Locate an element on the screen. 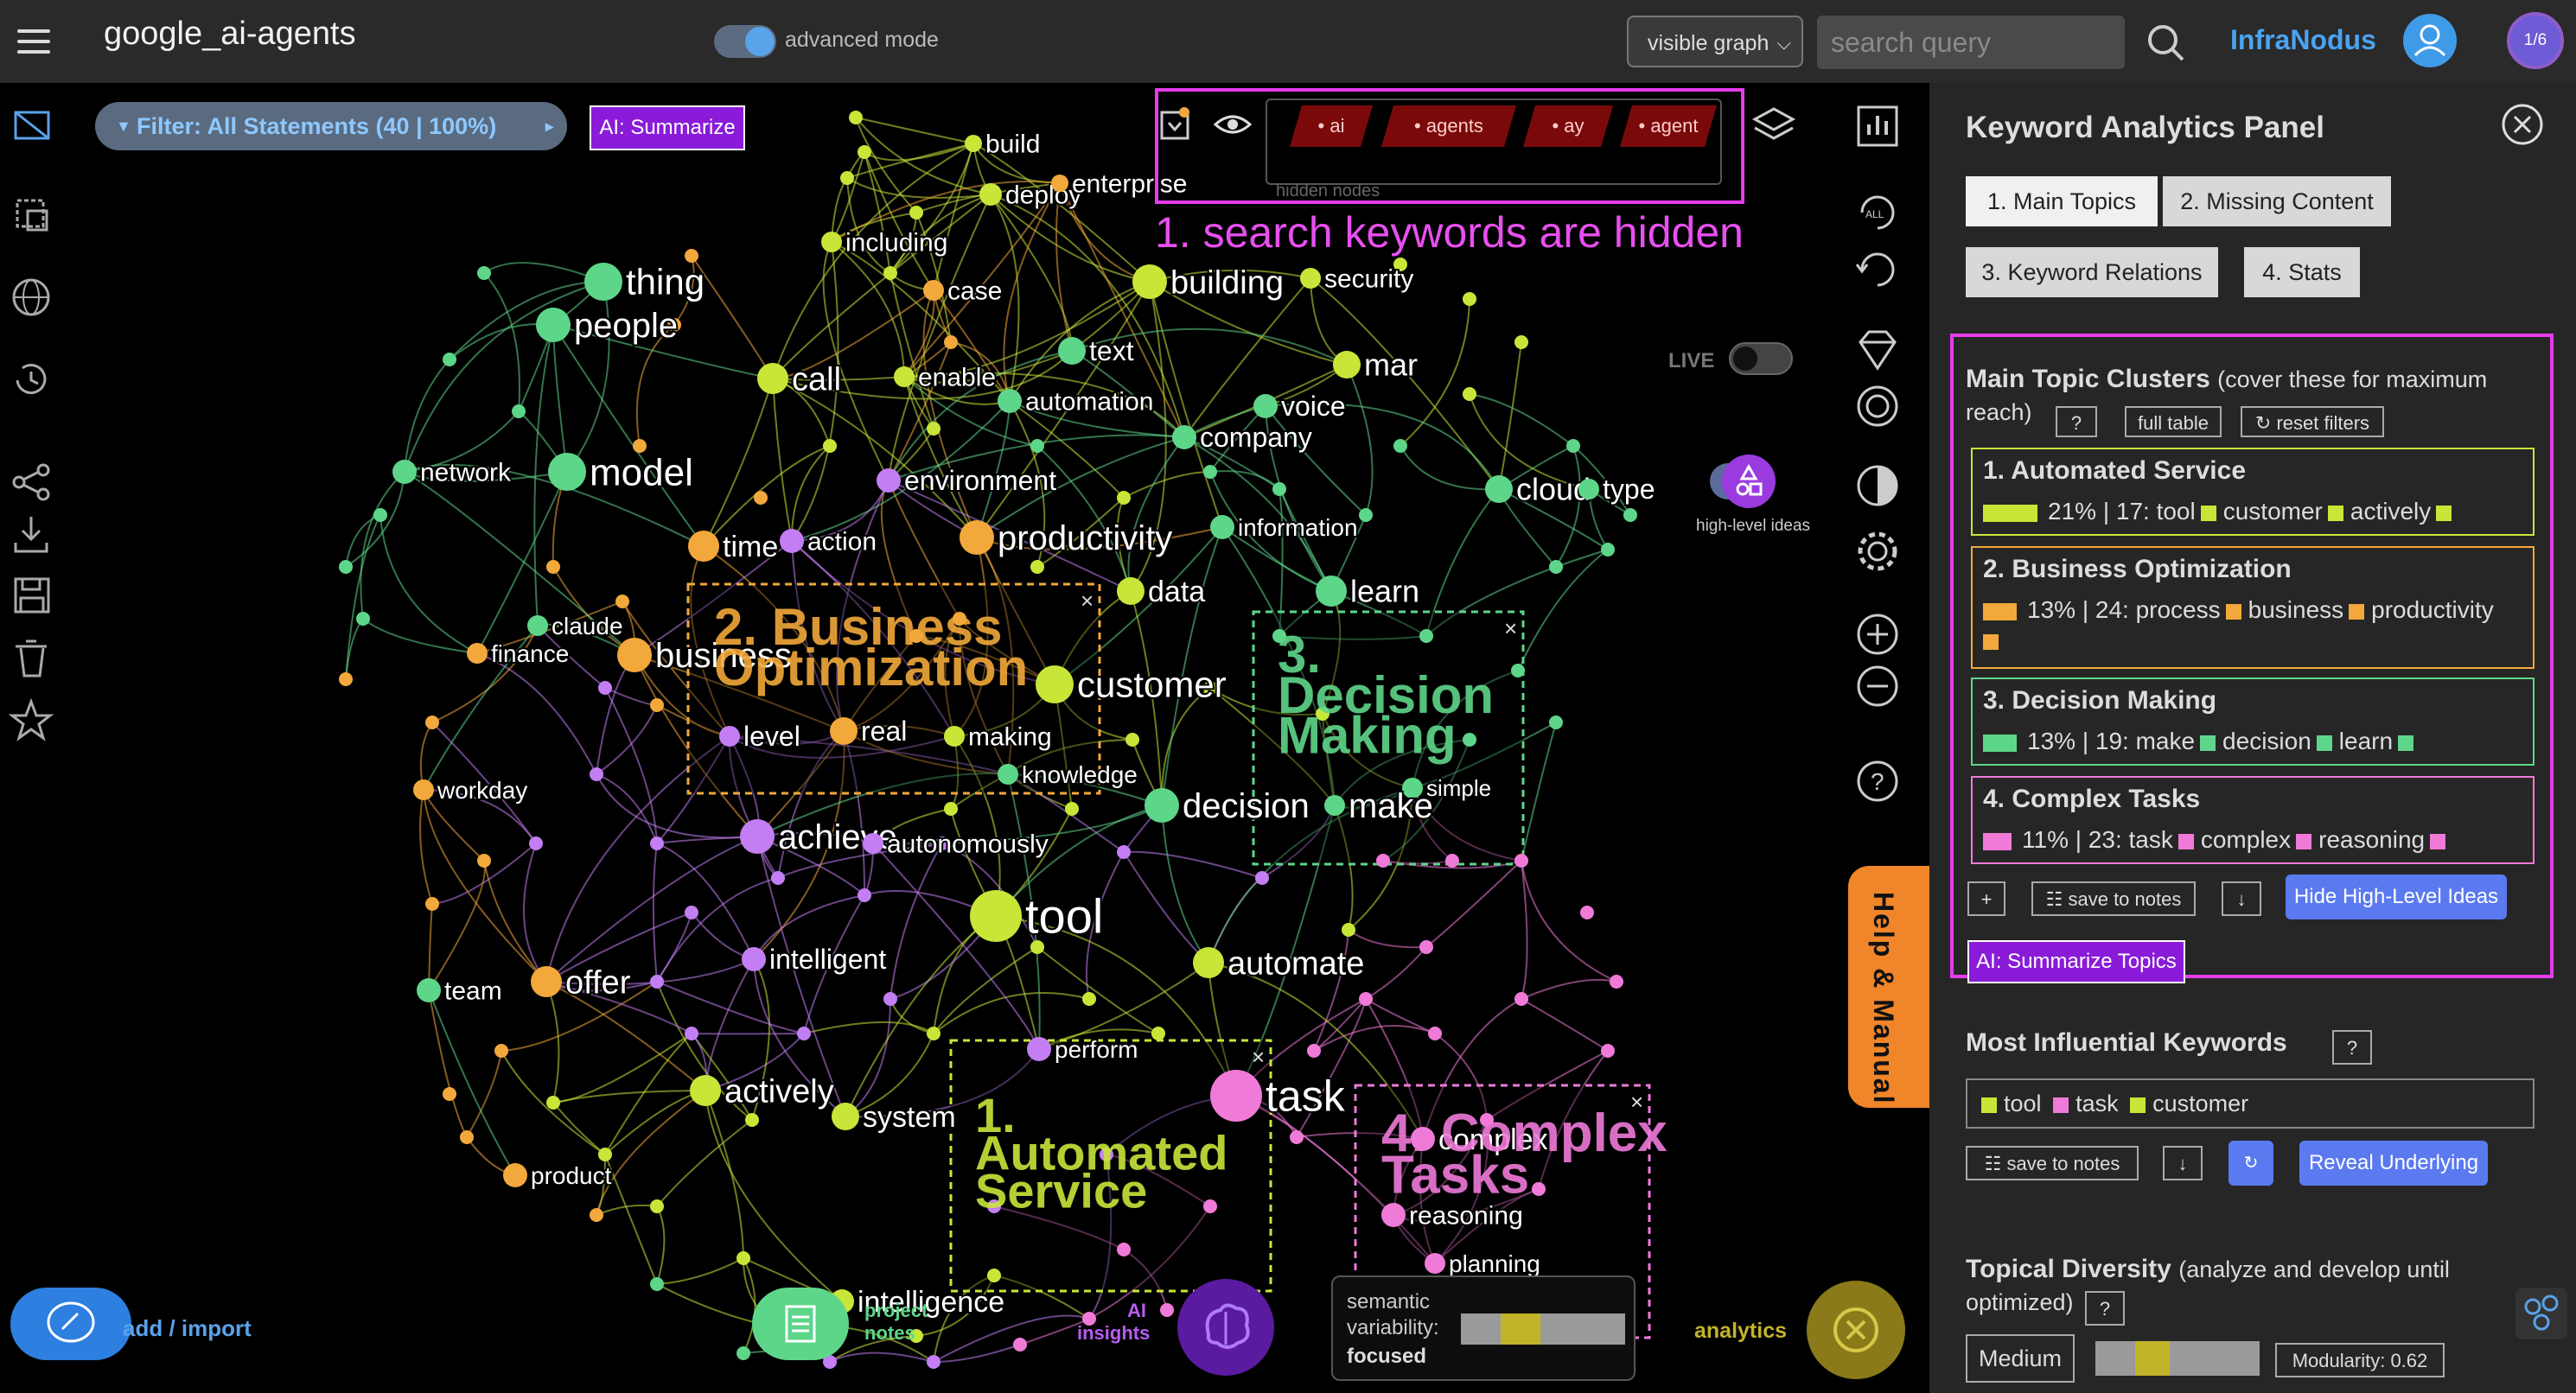 Image resolution: width=2576 pixels, height=1393 pixels. diamond-icon is located at coordinates (1877, 351).